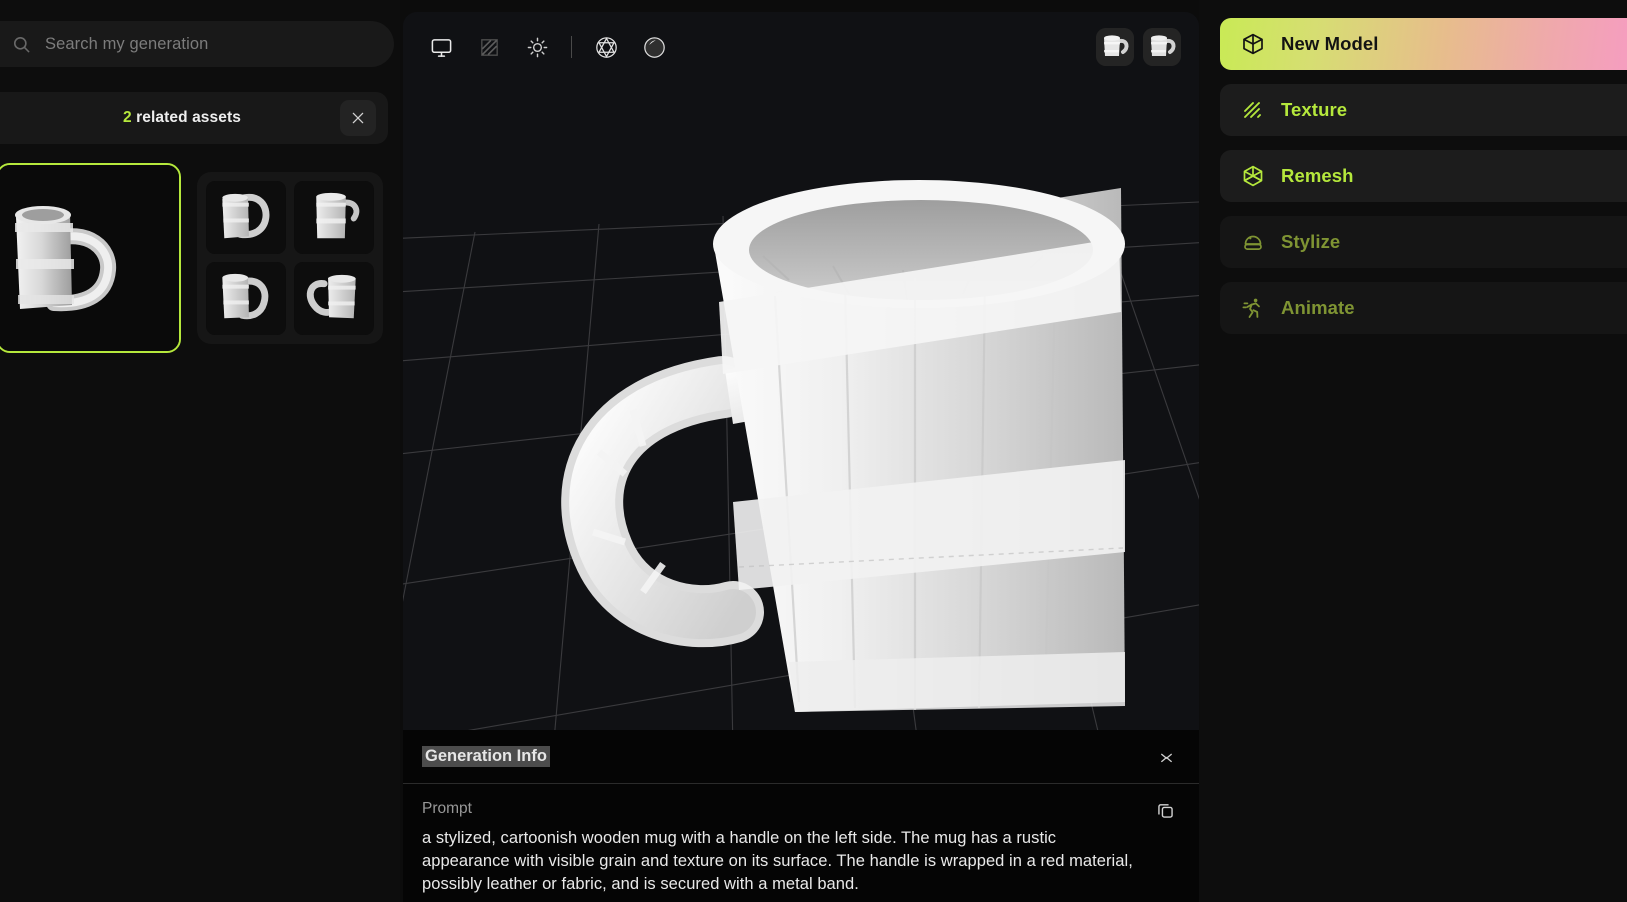 Image resolution: width=1627 pixels, height=902 pixels. I want to click on asset-thumbnail-row, so click(200, 258).